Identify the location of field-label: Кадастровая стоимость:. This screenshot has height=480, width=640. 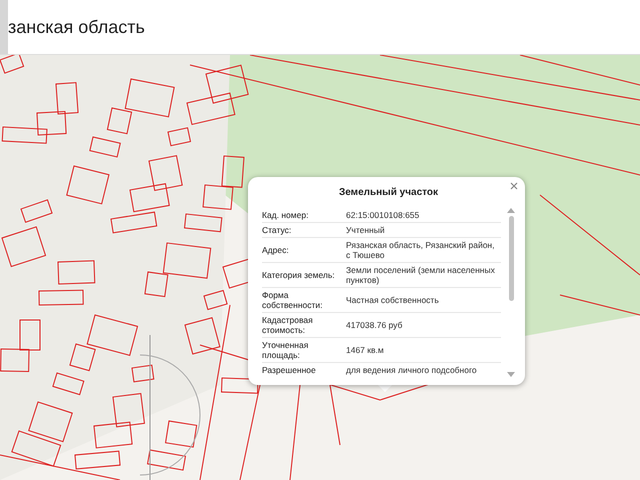
(288, 325).